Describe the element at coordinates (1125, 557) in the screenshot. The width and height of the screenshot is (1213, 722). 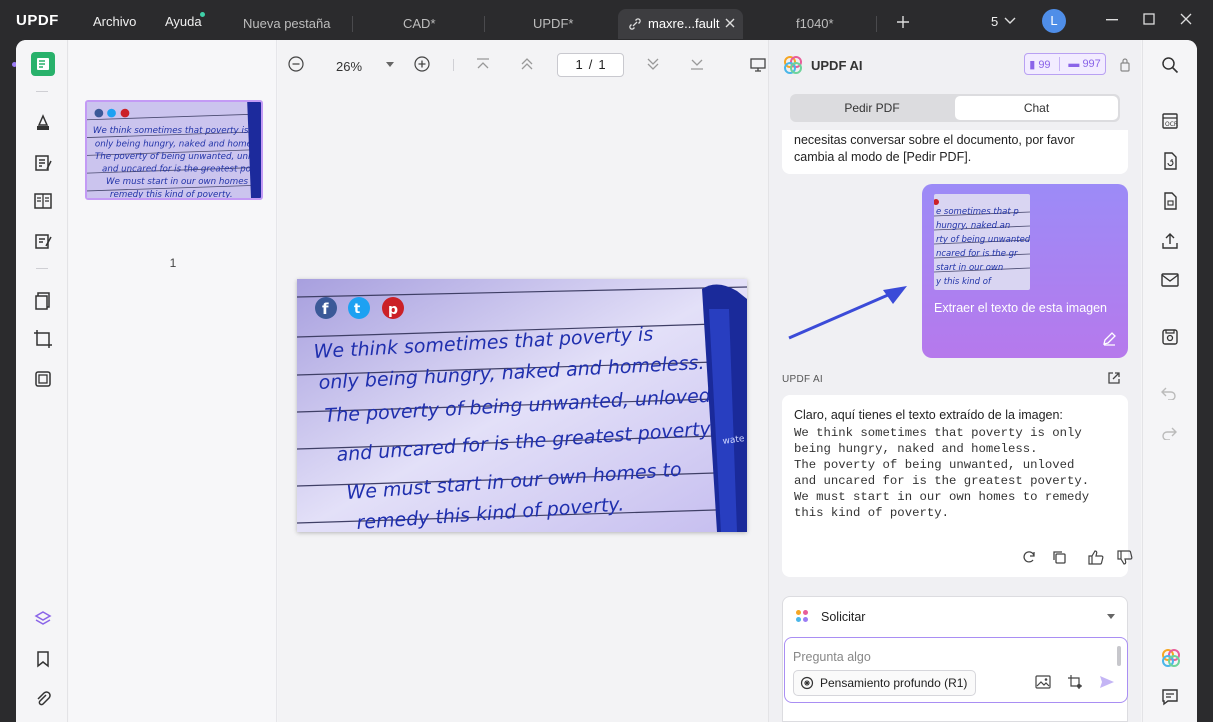
I see `thumbs-down-icon` at that location.